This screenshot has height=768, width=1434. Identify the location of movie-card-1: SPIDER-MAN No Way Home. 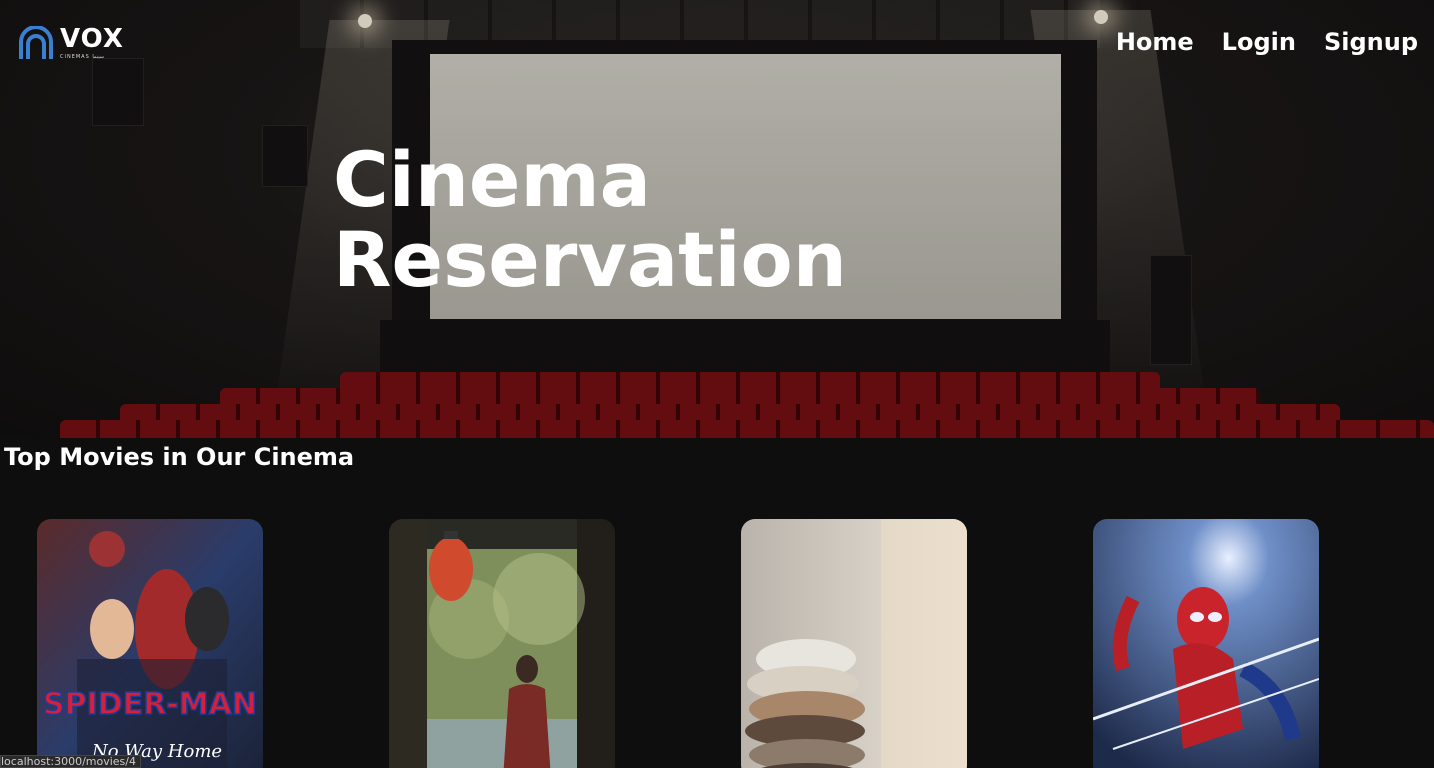
(150, 643).